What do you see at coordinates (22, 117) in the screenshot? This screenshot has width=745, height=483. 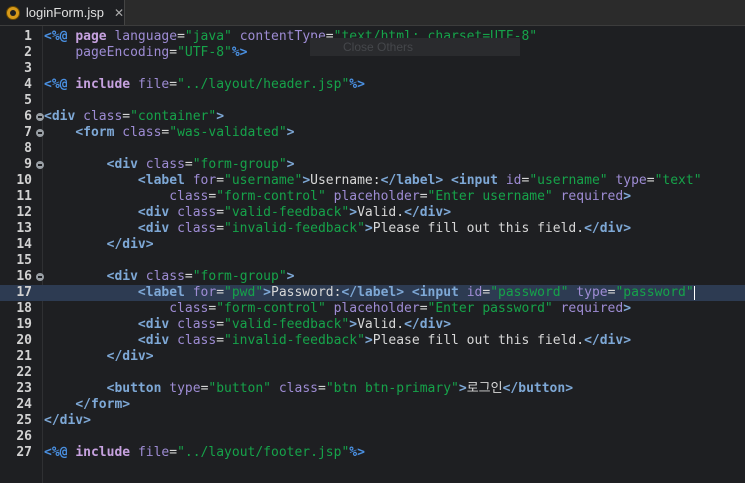 I see `line-number: 6` at bounding box center [22, 117].